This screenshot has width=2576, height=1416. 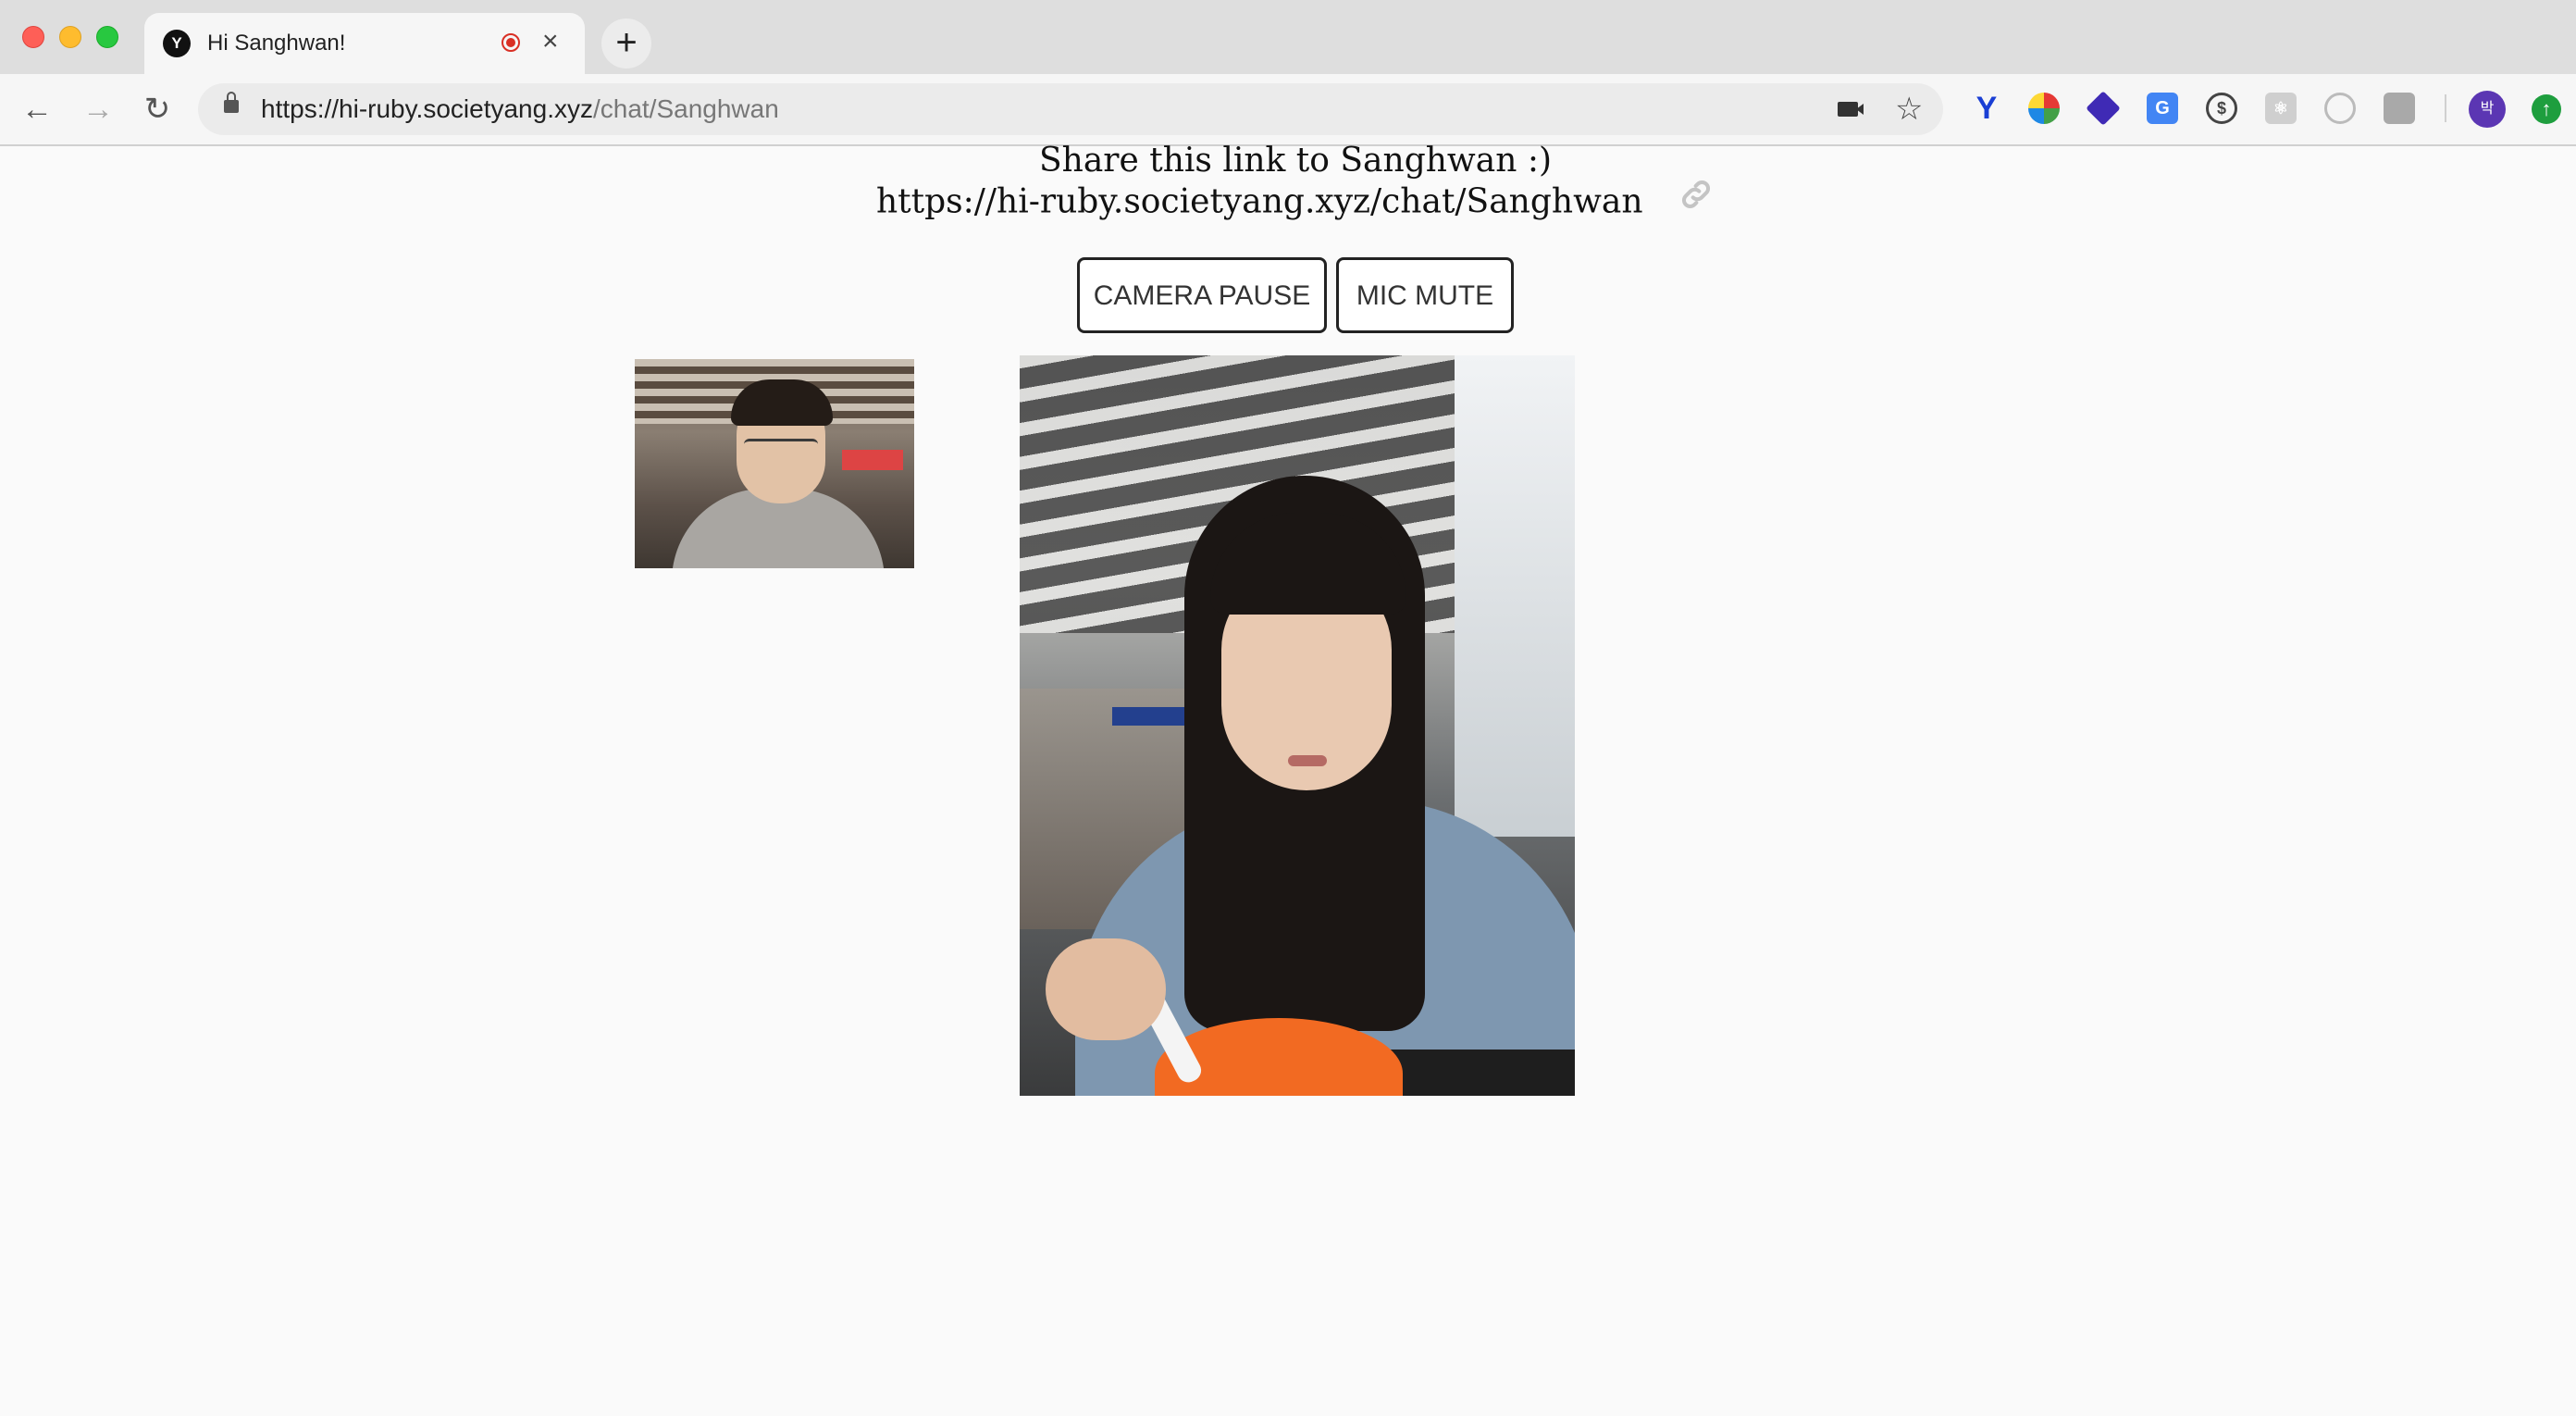 What do you see at coordinates (872, 460) in the screenshot?
I see `local-video-signage` at bounding box center [872, 460].